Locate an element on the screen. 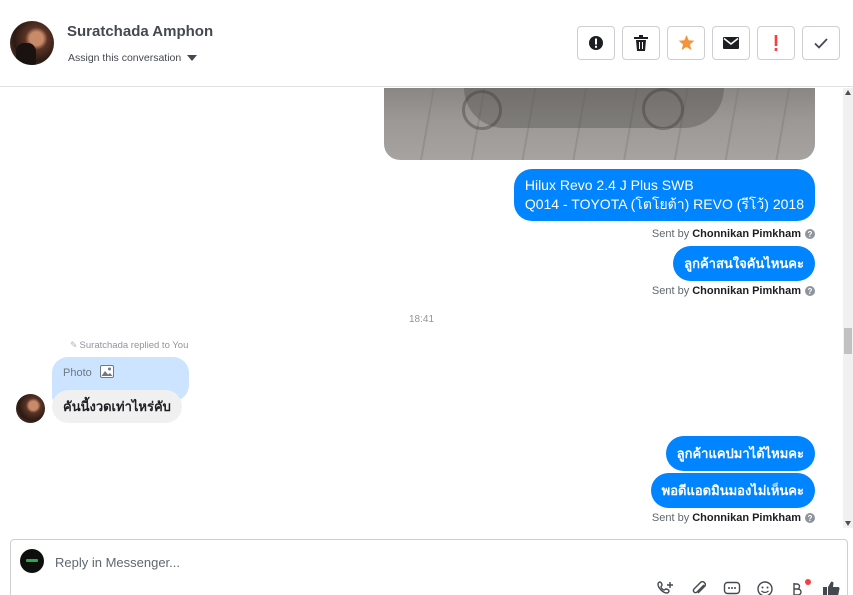  mark-spam-button is located at coordinates (596, 43).